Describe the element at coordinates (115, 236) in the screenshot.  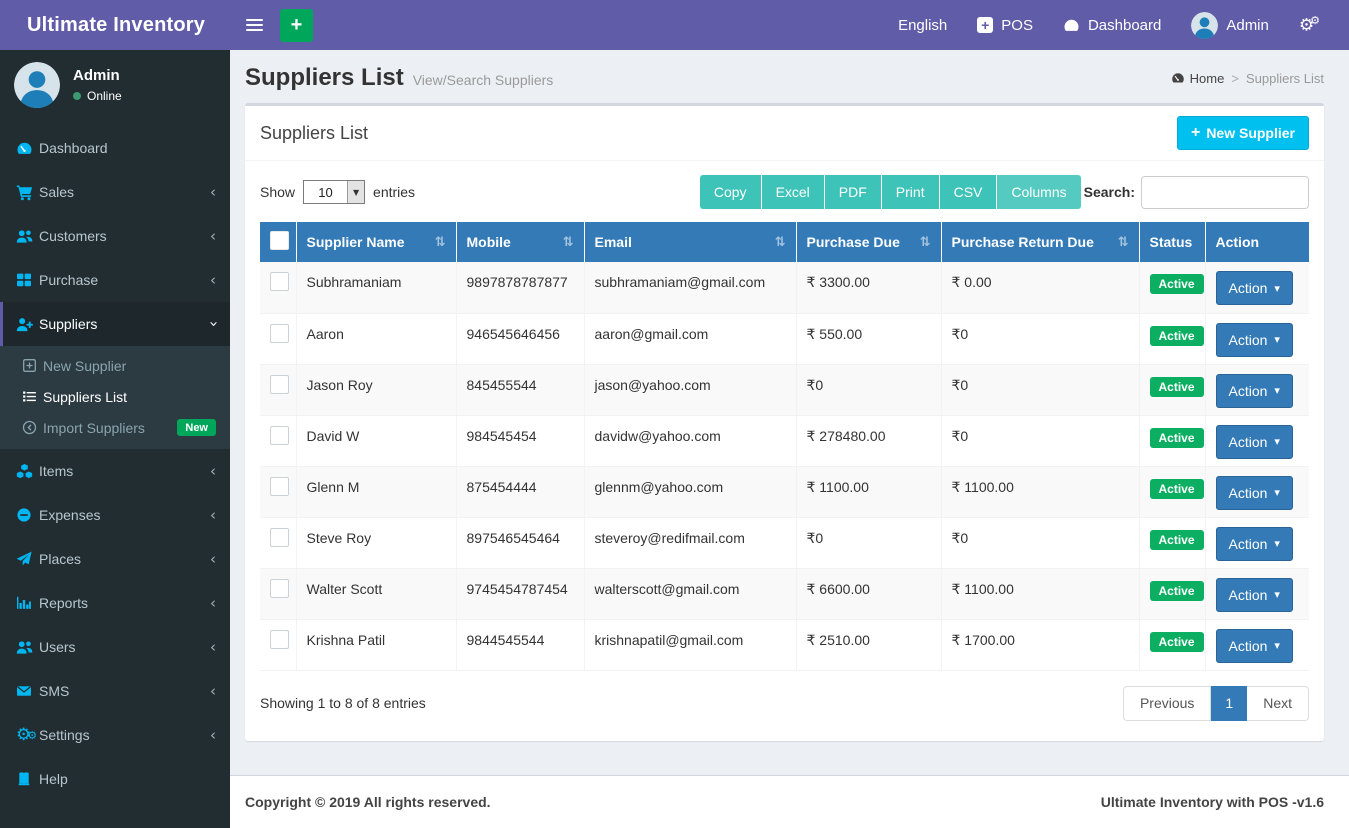
I see `sidebar-item-customers: Customers ‹` at that location.